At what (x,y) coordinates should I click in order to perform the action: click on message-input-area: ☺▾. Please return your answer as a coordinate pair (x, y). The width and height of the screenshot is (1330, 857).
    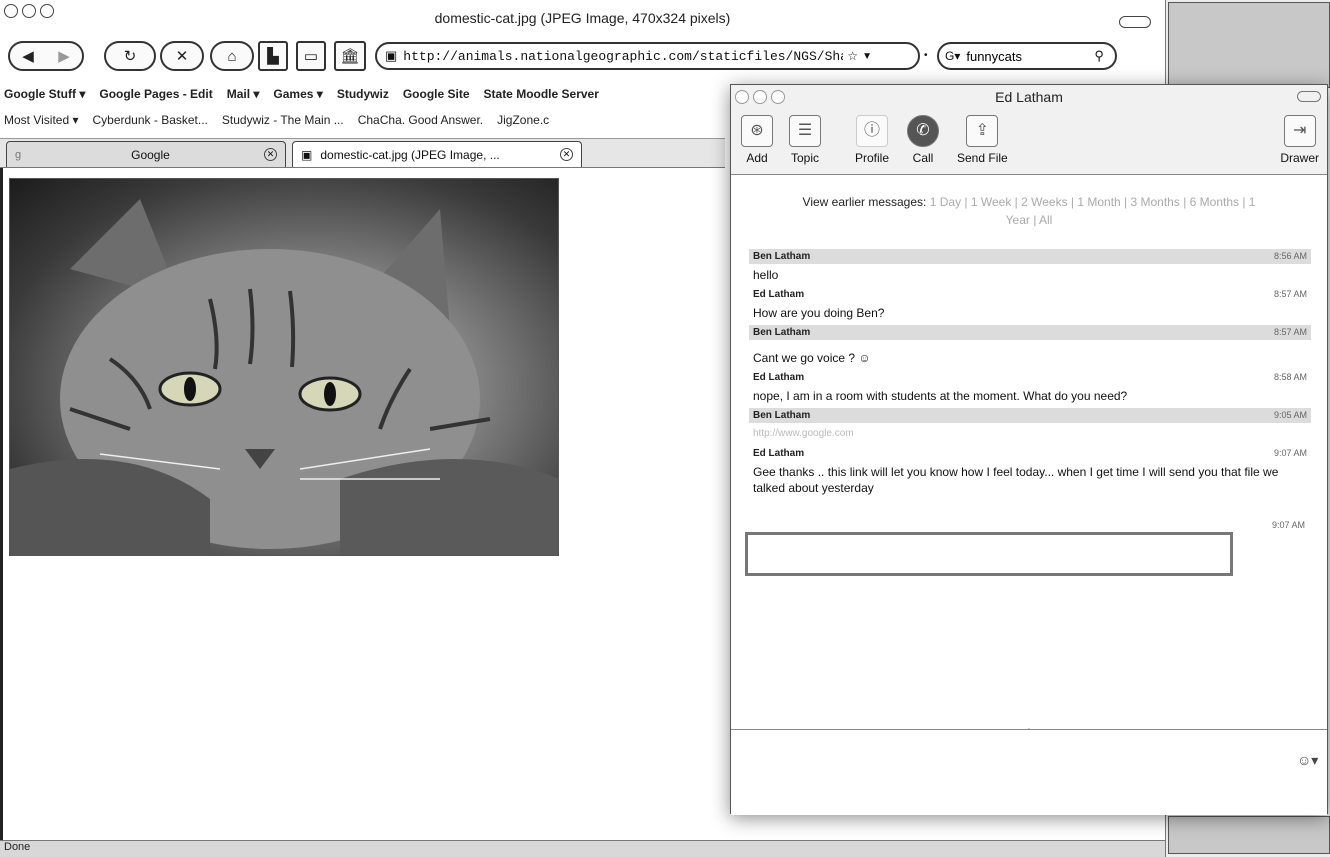
    Looking at the image, I should click on (1029, 772).